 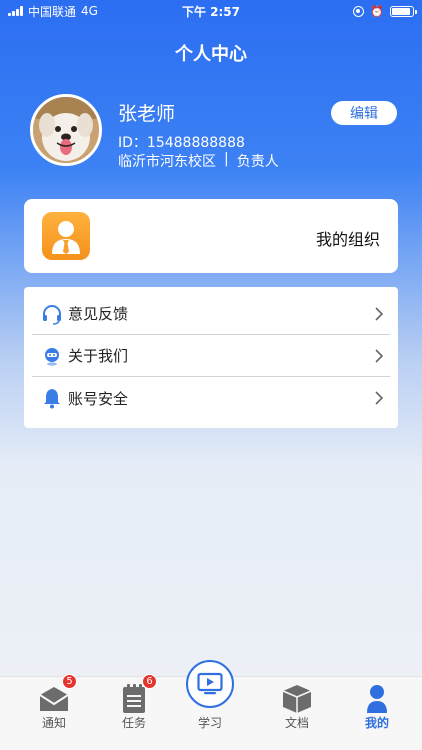 What do you see at coordinates (296, 723) in the screenshot?
I see `tab-label: 文档` at bounding box center [296, 723].